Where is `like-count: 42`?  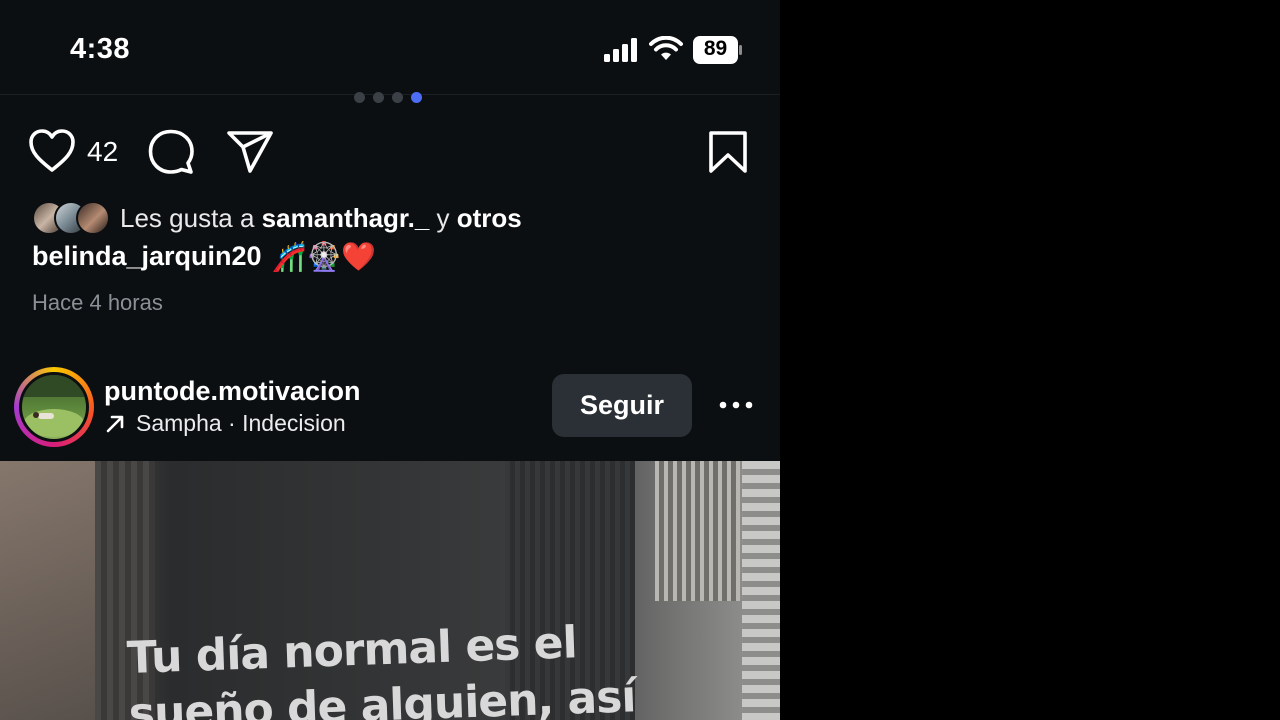
like-count: 42 is located at coordinates (102, 152).